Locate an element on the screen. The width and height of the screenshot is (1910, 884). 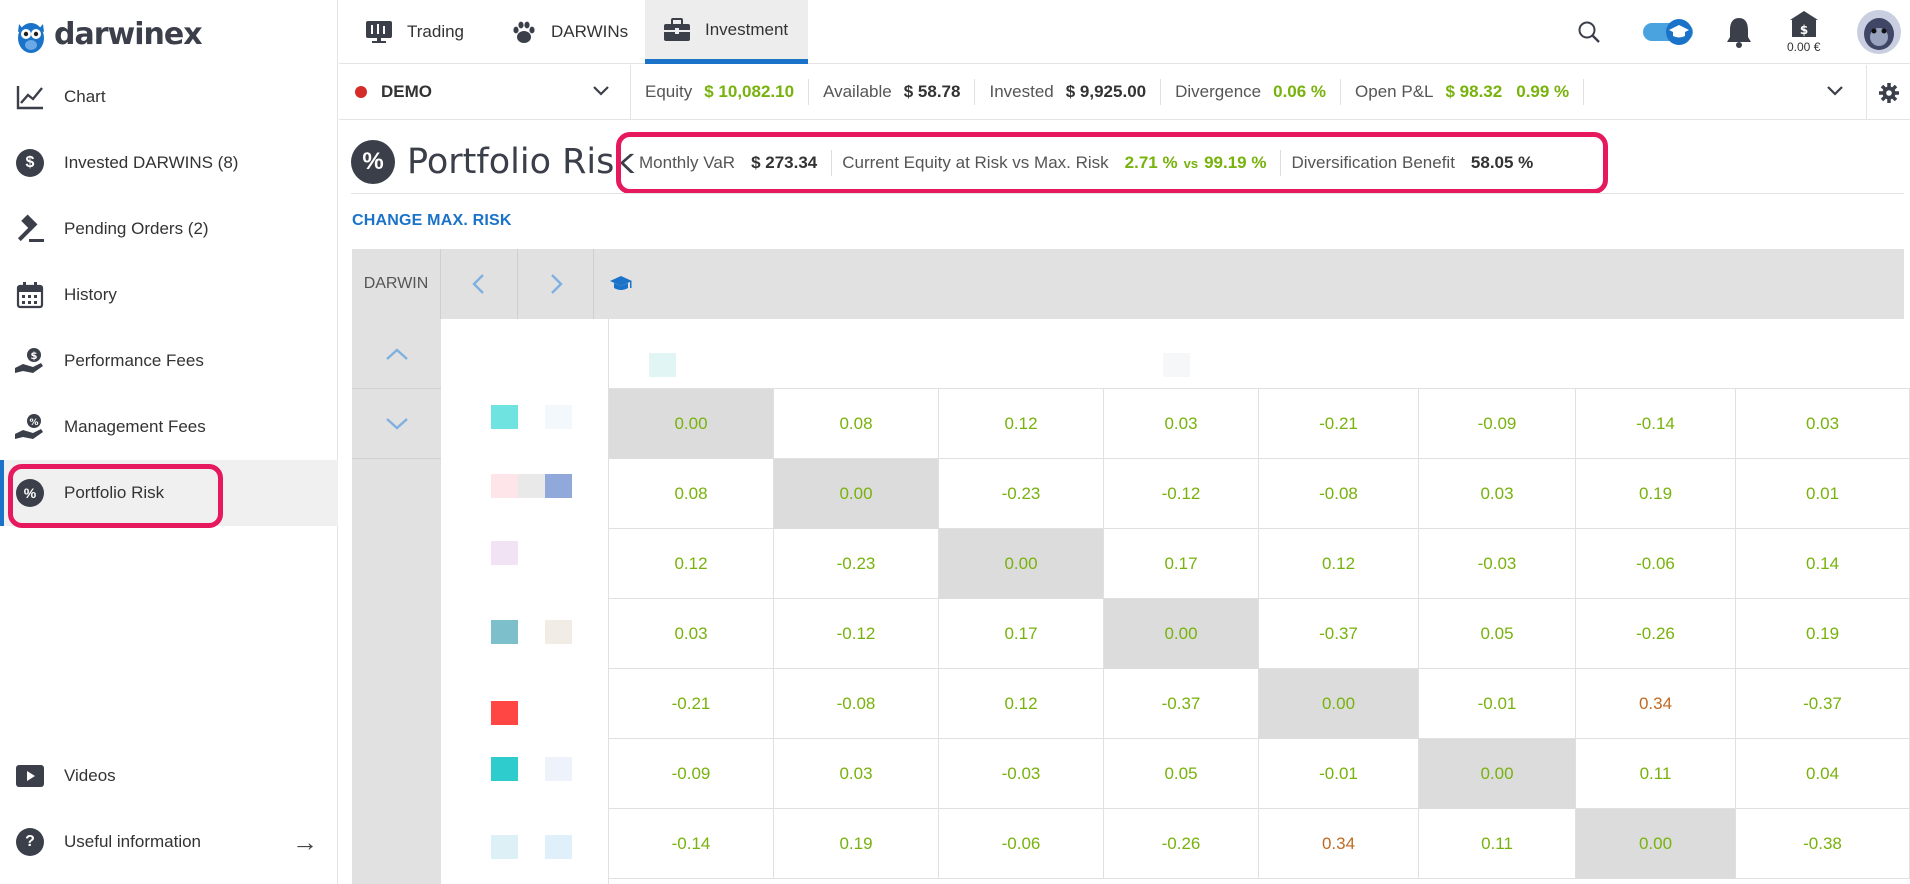
correlation-cell: -0.06 is located at coordinates (1656, 564).